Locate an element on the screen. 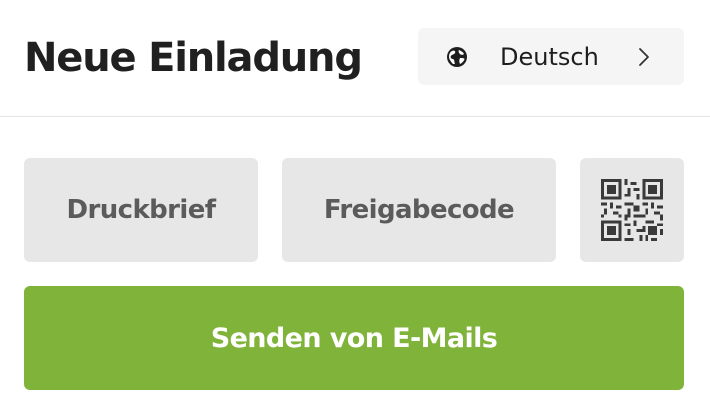 This screenshot has width=710, height=408. language-selector-button: Deutsch is located at coordinates (551, 56).